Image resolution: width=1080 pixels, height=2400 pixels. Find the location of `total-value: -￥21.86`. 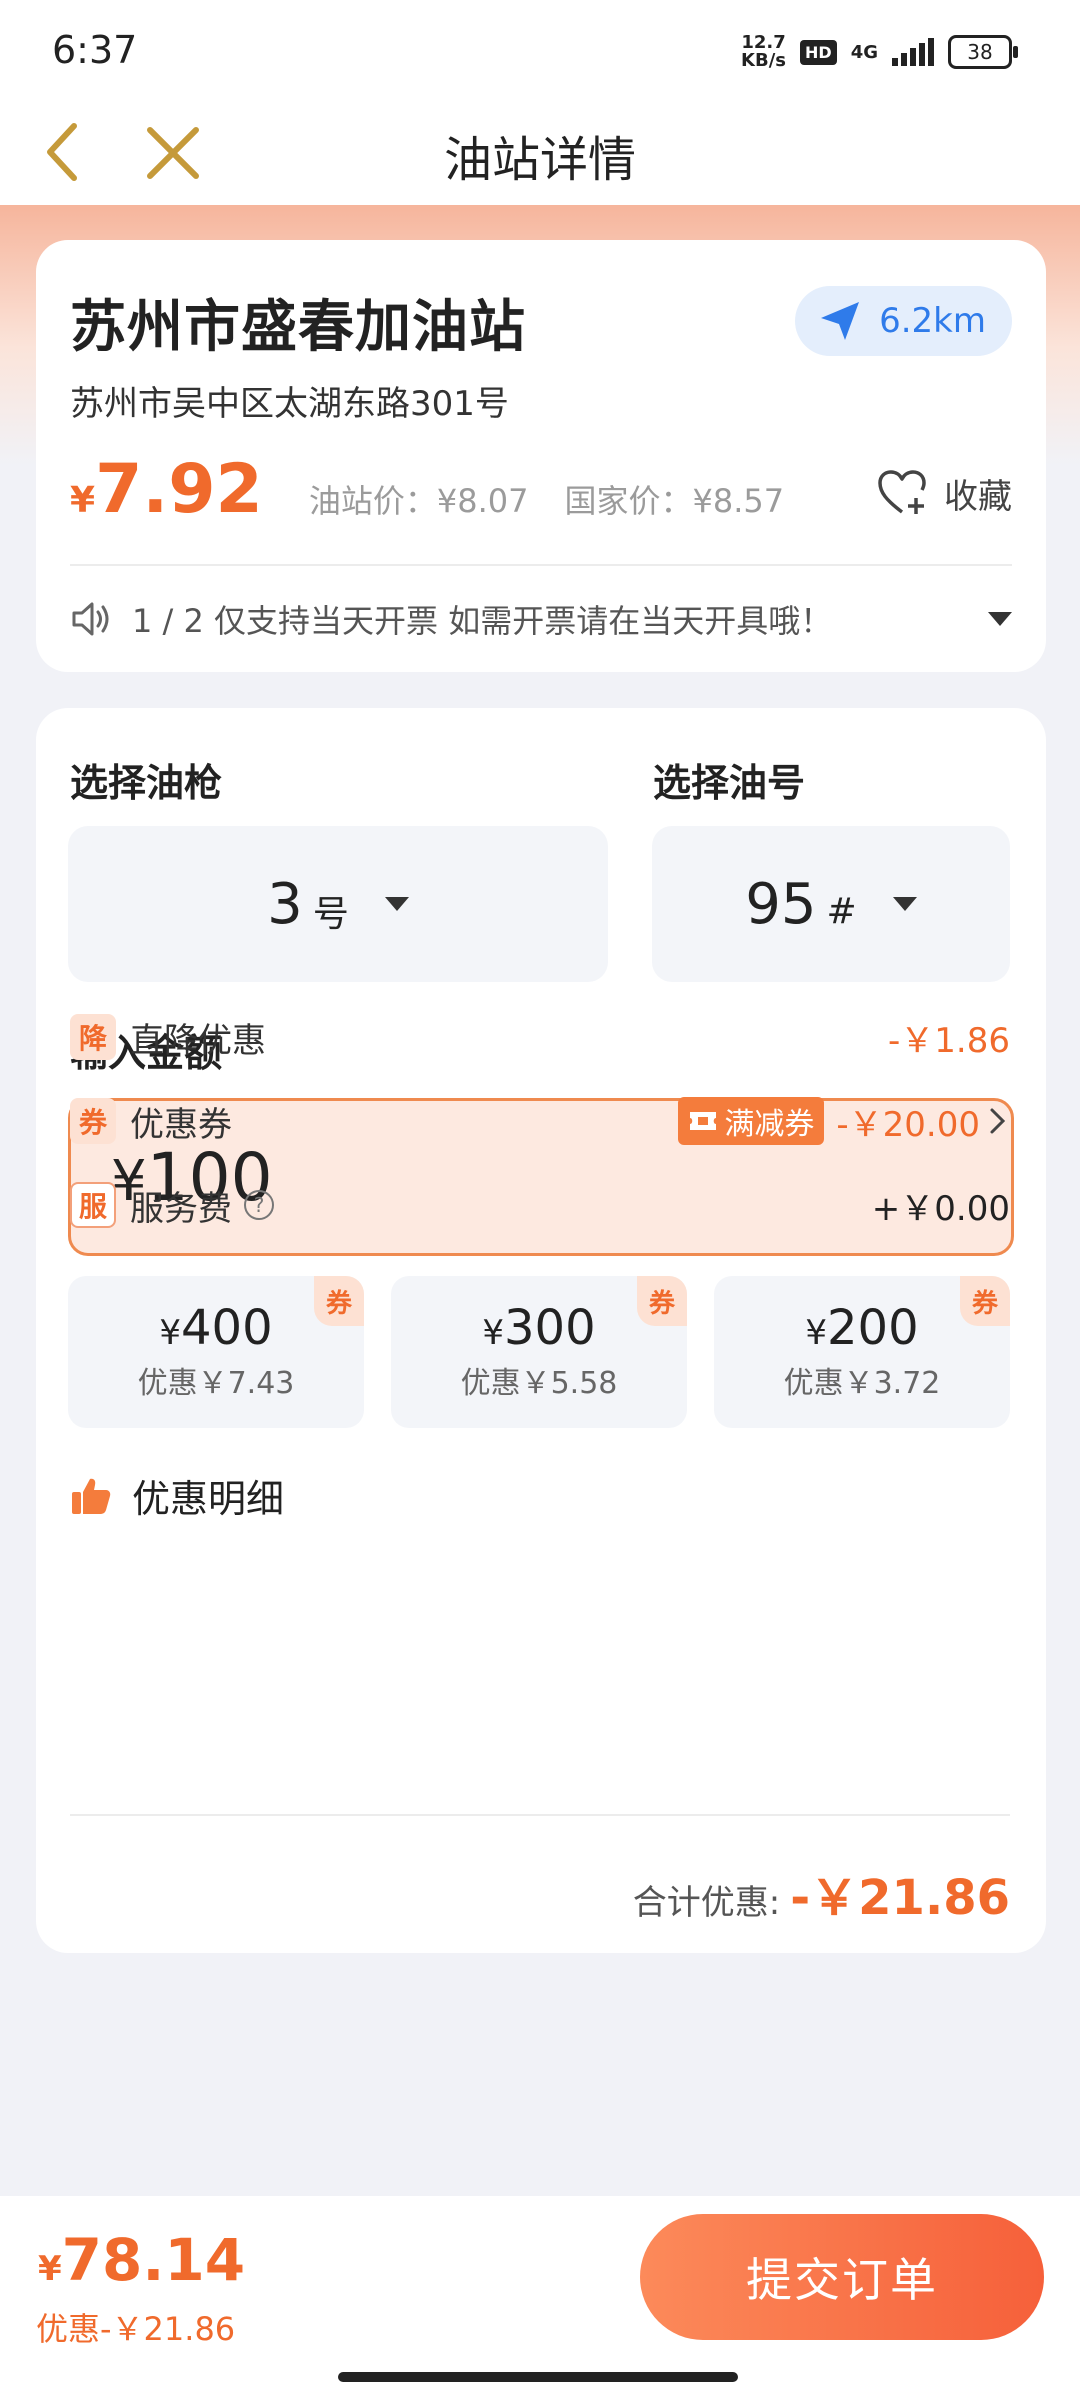

total-value: -￥21.86 is located at coordinates (900, 1898).